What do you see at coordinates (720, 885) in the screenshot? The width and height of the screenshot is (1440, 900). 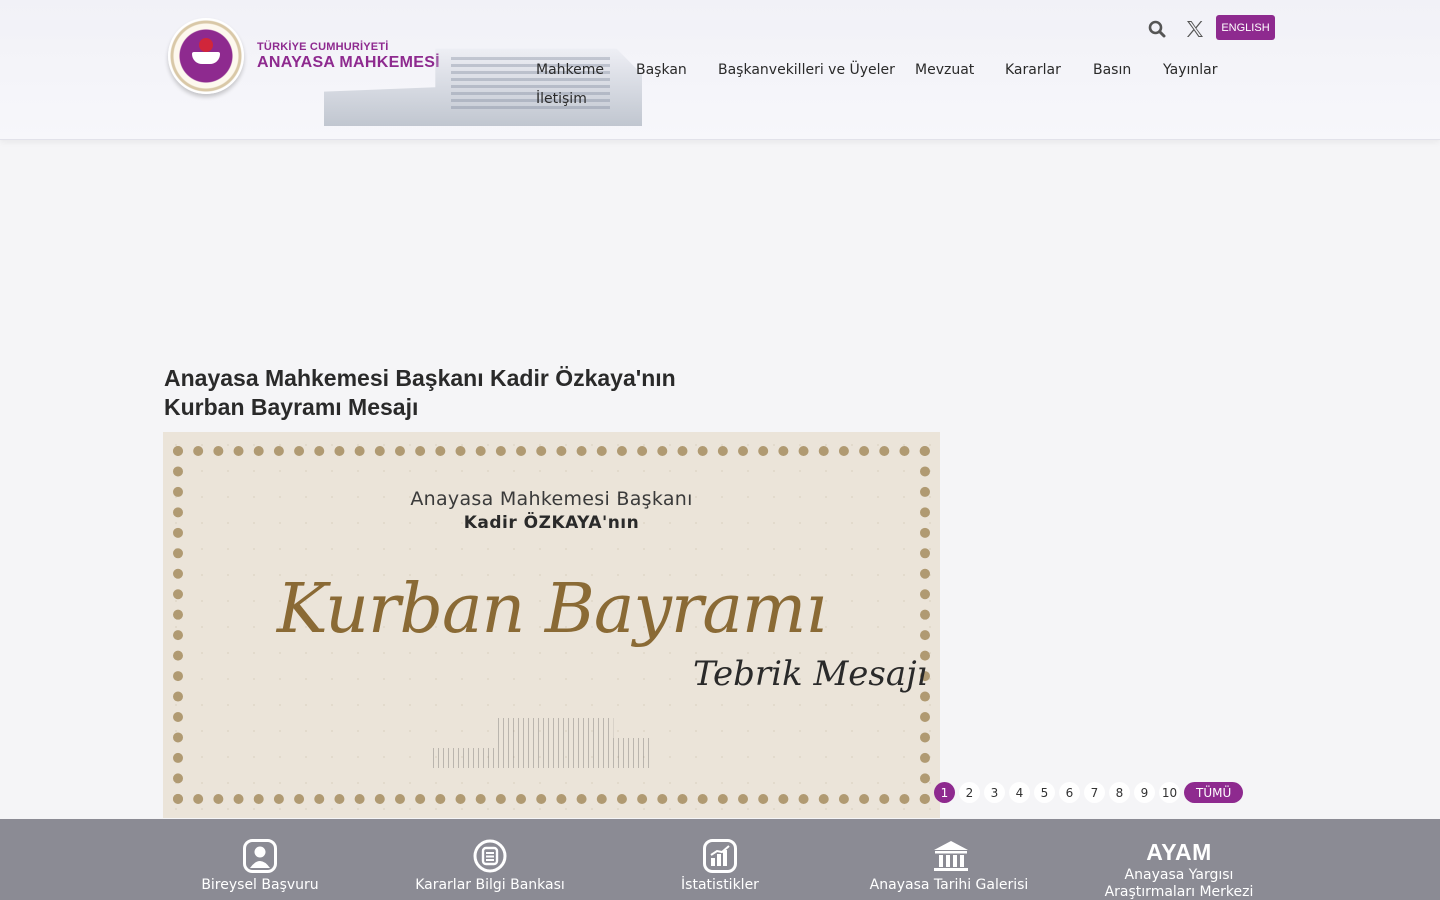 I see `quick-link-label: İstatistikler` at bounding box center [720, 885].